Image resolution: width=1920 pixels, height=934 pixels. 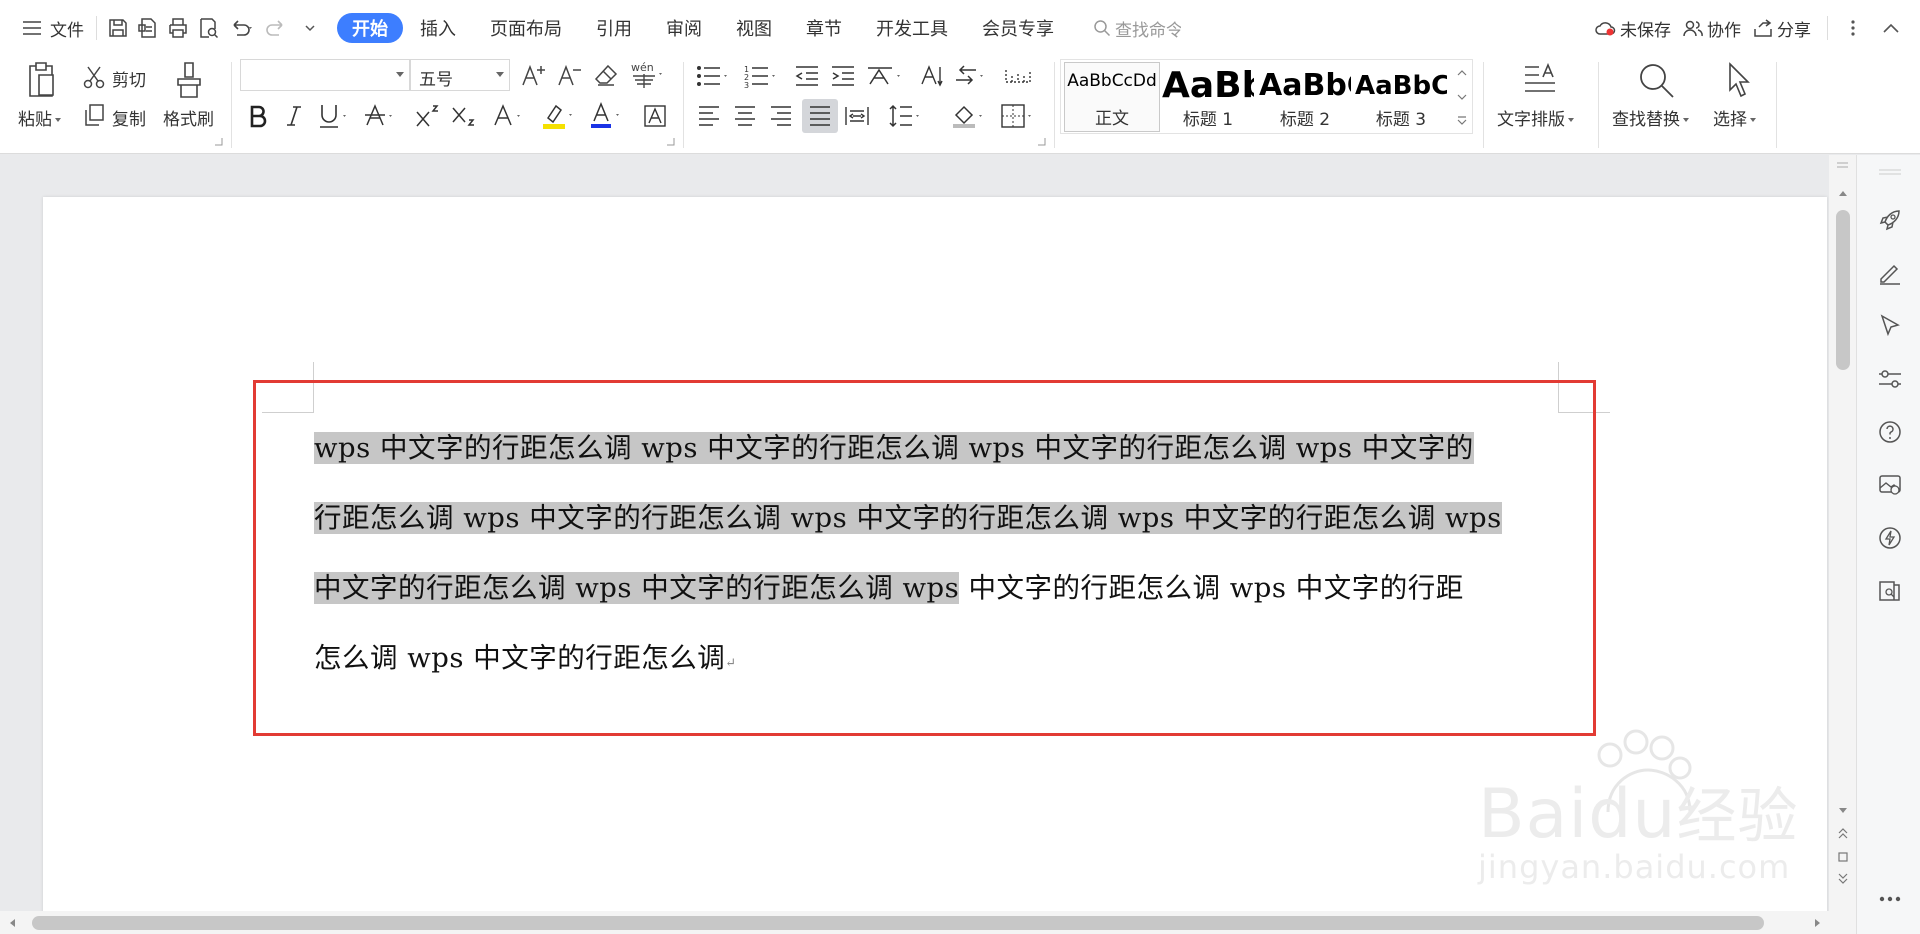 What do you see at coordinates (1632, 28) in the screenshot?
I see `unsaved-status: 未保存` at bounding box center [1632, 28].